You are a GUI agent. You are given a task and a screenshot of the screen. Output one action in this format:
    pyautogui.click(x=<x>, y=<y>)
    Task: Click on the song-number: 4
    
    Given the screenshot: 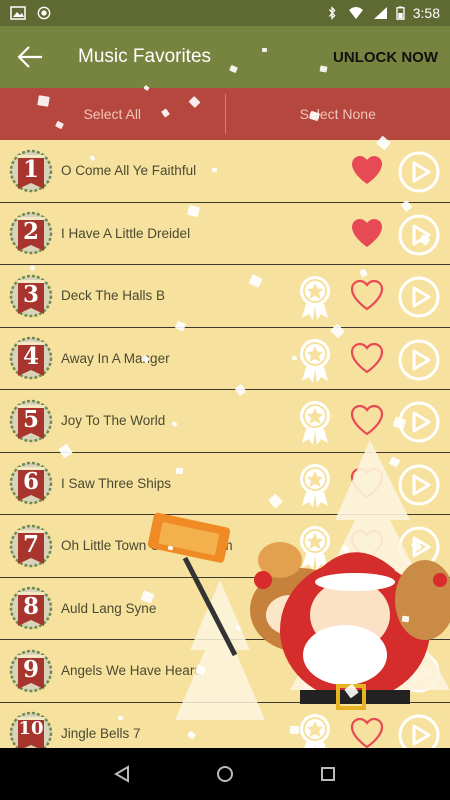 What is the action you would take?
    pyautogui.click(x=30, y=357)
    